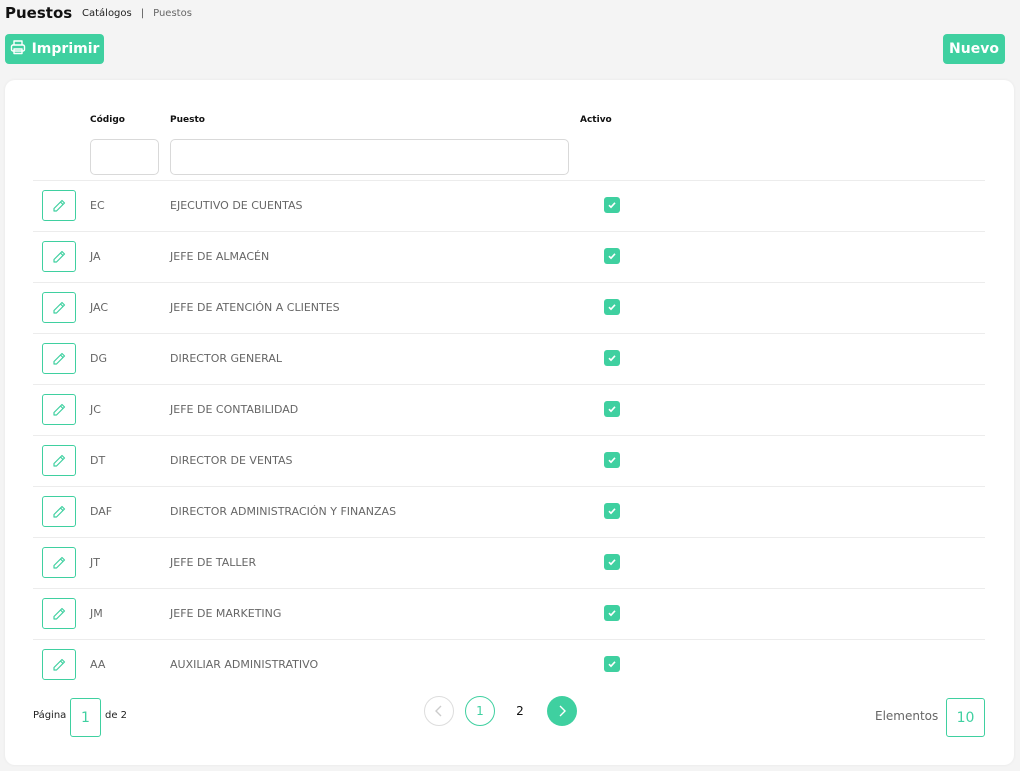  Describe the element at coordinates (97, 205) in the screenshot. I see `row-code: EC` at that location.